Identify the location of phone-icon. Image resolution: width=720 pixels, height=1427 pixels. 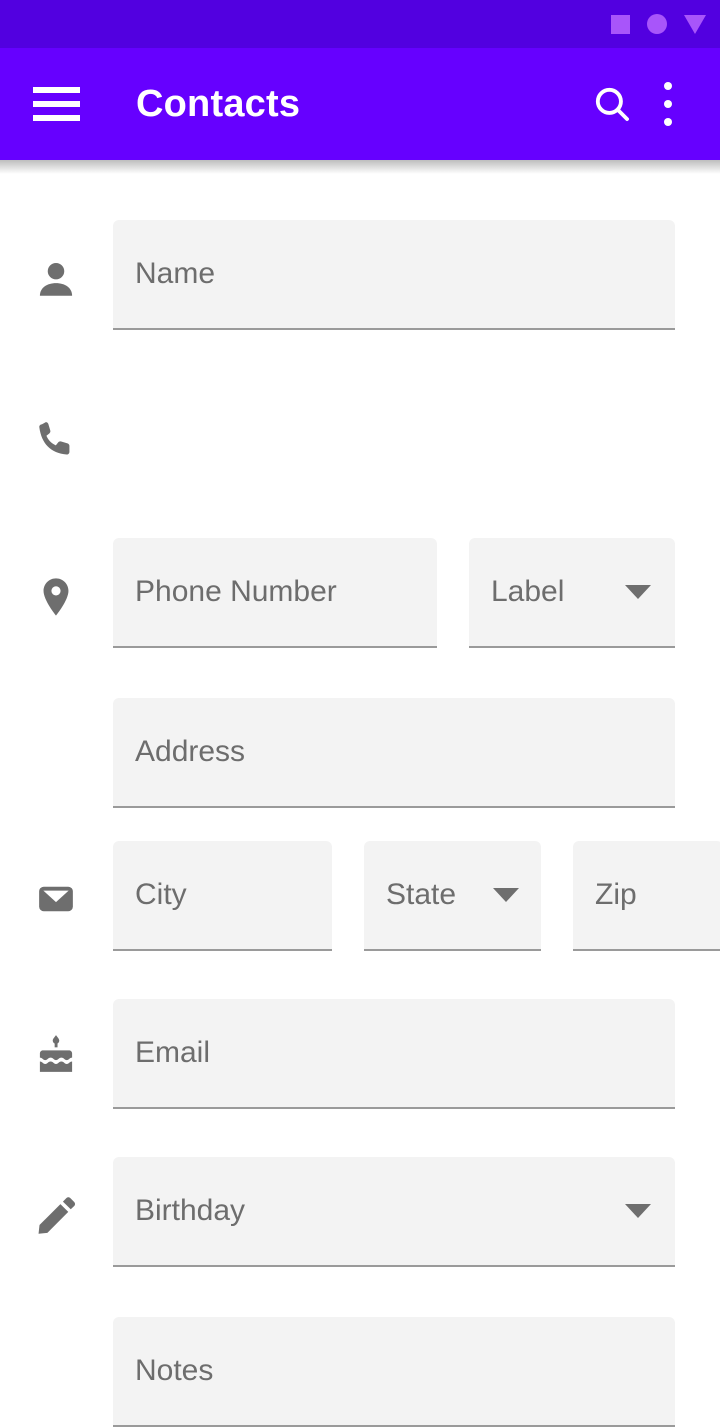
(56, 439).